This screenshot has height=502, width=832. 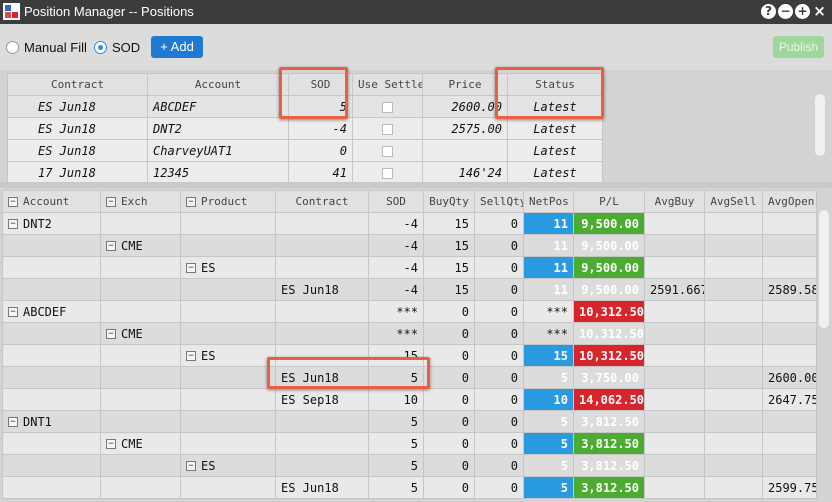 I want to click on sod-row: ES Jun18 CharveyUAT1 0 Latest, so click(x=305, y=150).